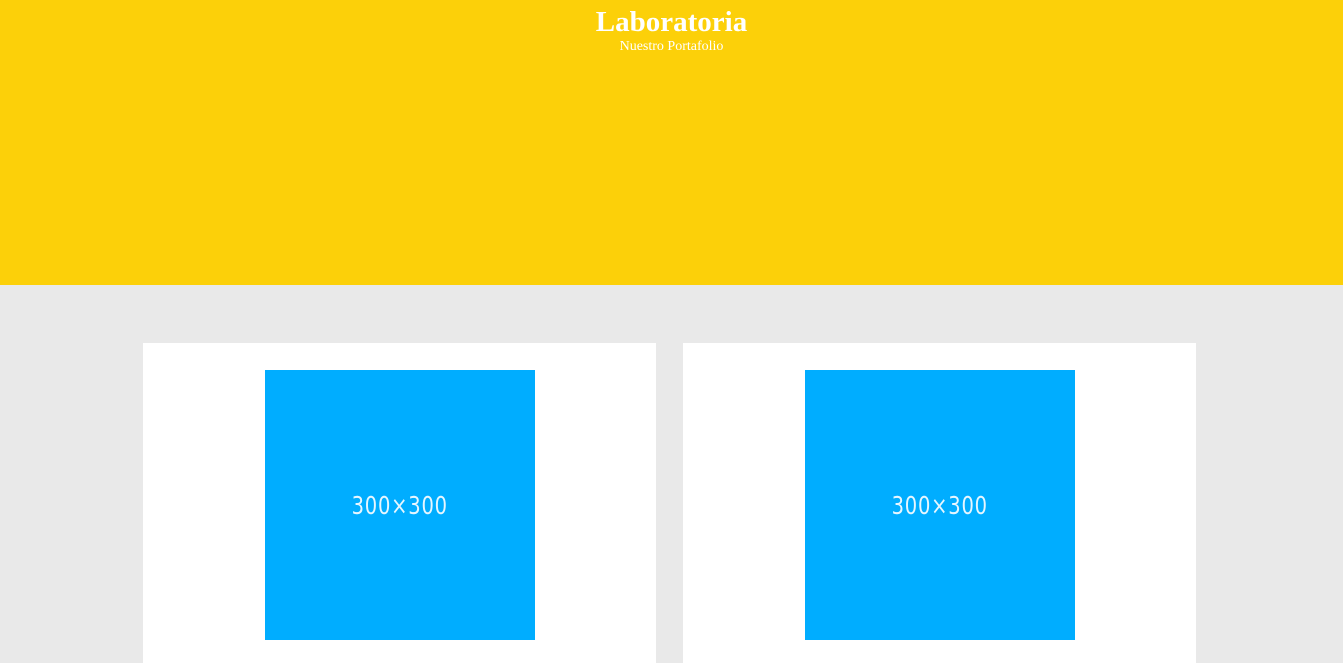 This screenshot has height=663, width=1343. I want to click on site-title: Laboratoria, so click(671, 22).